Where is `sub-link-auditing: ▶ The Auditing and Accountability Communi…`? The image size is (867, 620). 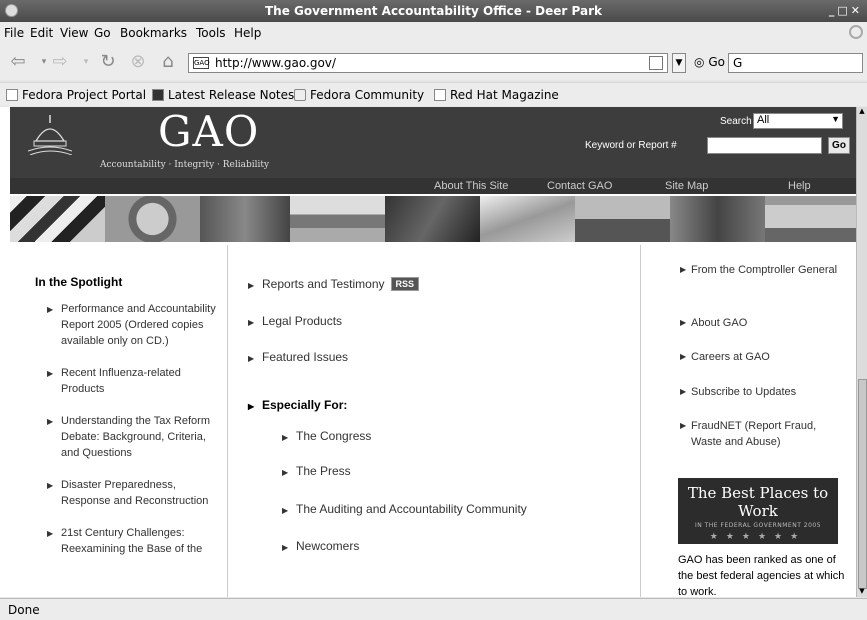 sub-link-auditing: ▶ The Auditing and Accountability Communi… is located at coordinates (404, 509).